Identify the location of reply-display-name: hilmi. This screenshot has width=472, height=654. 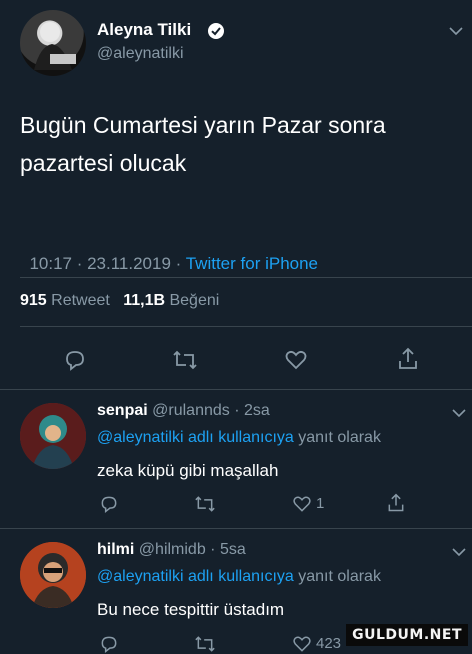
(115, 549).